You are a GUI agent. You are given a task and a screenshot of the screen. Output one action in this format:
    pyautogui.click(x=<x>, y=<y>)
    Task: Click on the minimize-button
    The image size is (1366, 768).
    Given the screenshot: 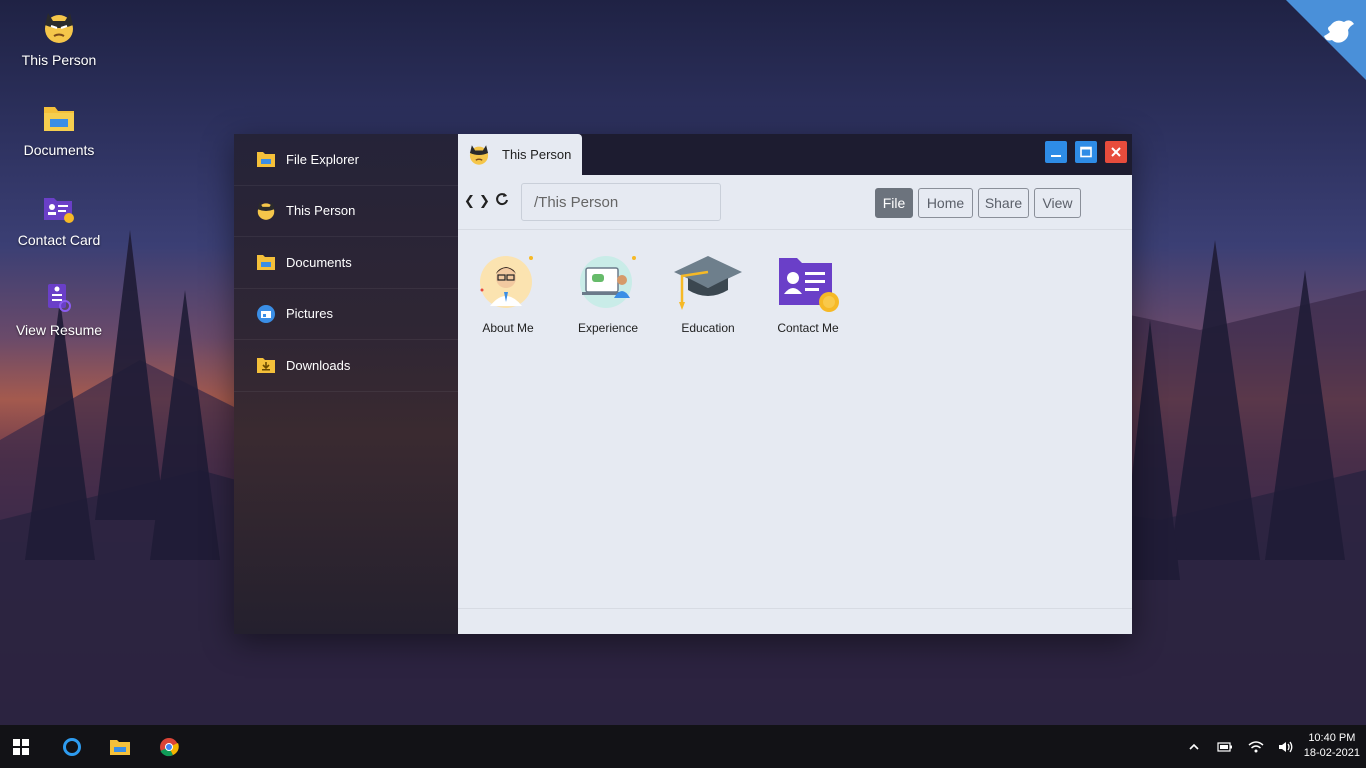 What is the action you would take?
    pyautogui.click(x=1056, y=152)
    